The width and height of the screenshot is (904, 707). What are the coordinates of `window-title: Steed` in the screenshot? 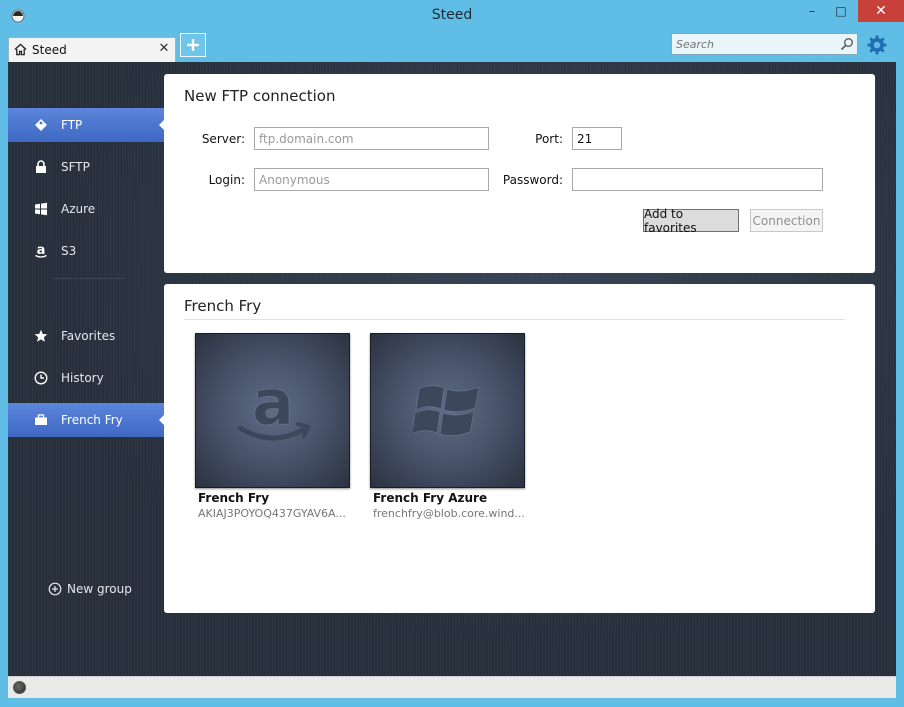 It's located at (452, 15).